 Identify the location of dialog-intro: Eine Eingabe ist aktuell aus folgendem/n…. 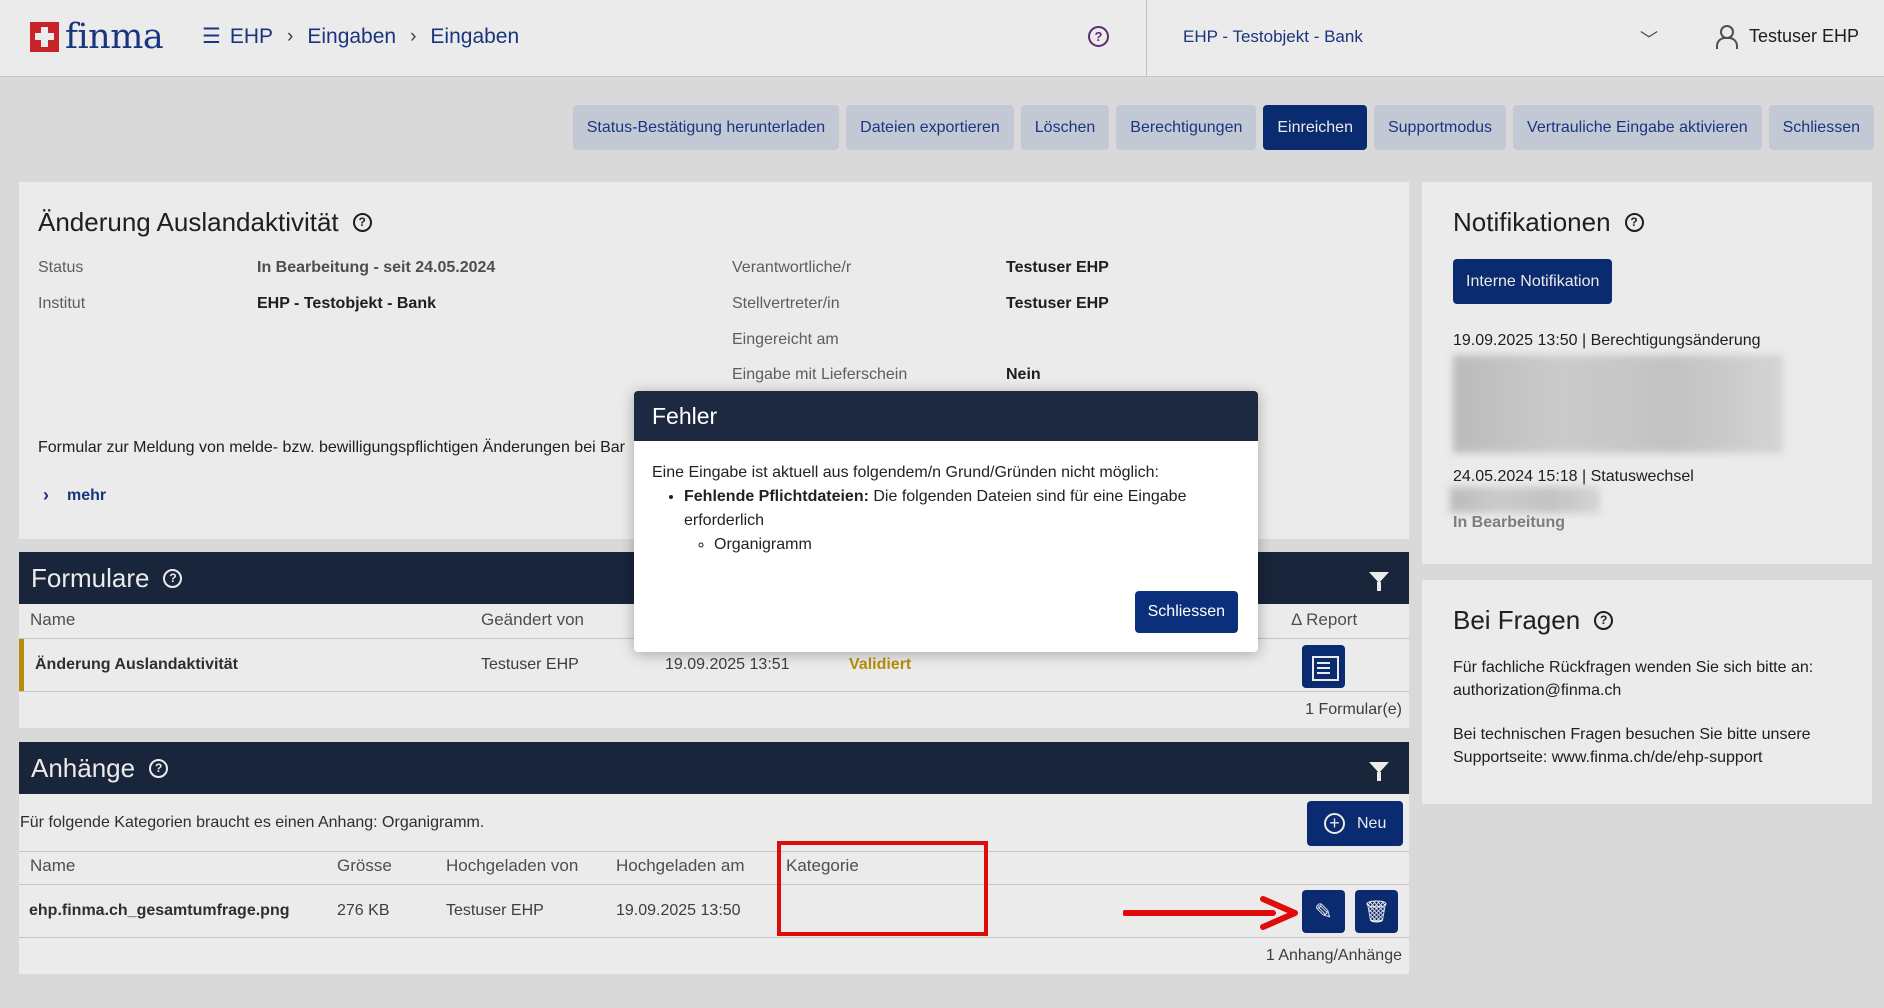
(905, 472).